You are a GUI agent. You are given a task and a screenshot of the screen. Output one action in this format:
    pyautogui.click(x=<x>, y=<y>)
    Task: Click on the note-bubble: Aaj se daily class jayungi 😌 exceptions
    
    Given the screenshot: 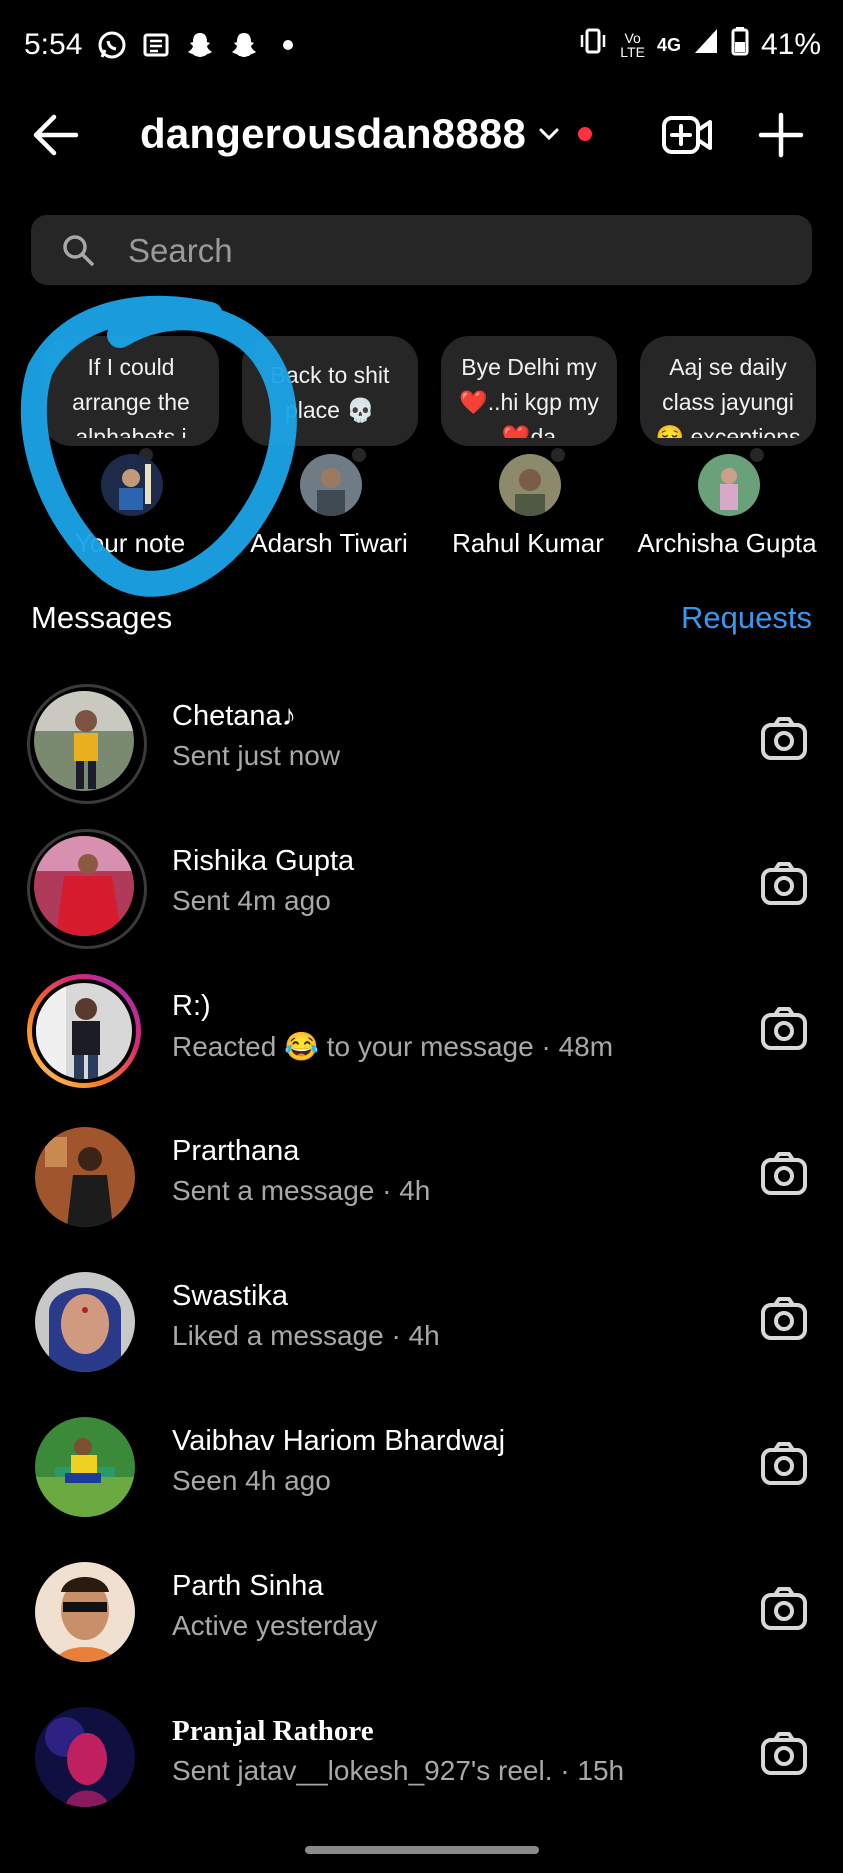 What is the action you would take?
    pyautogui.click(x=728, y=391)
    